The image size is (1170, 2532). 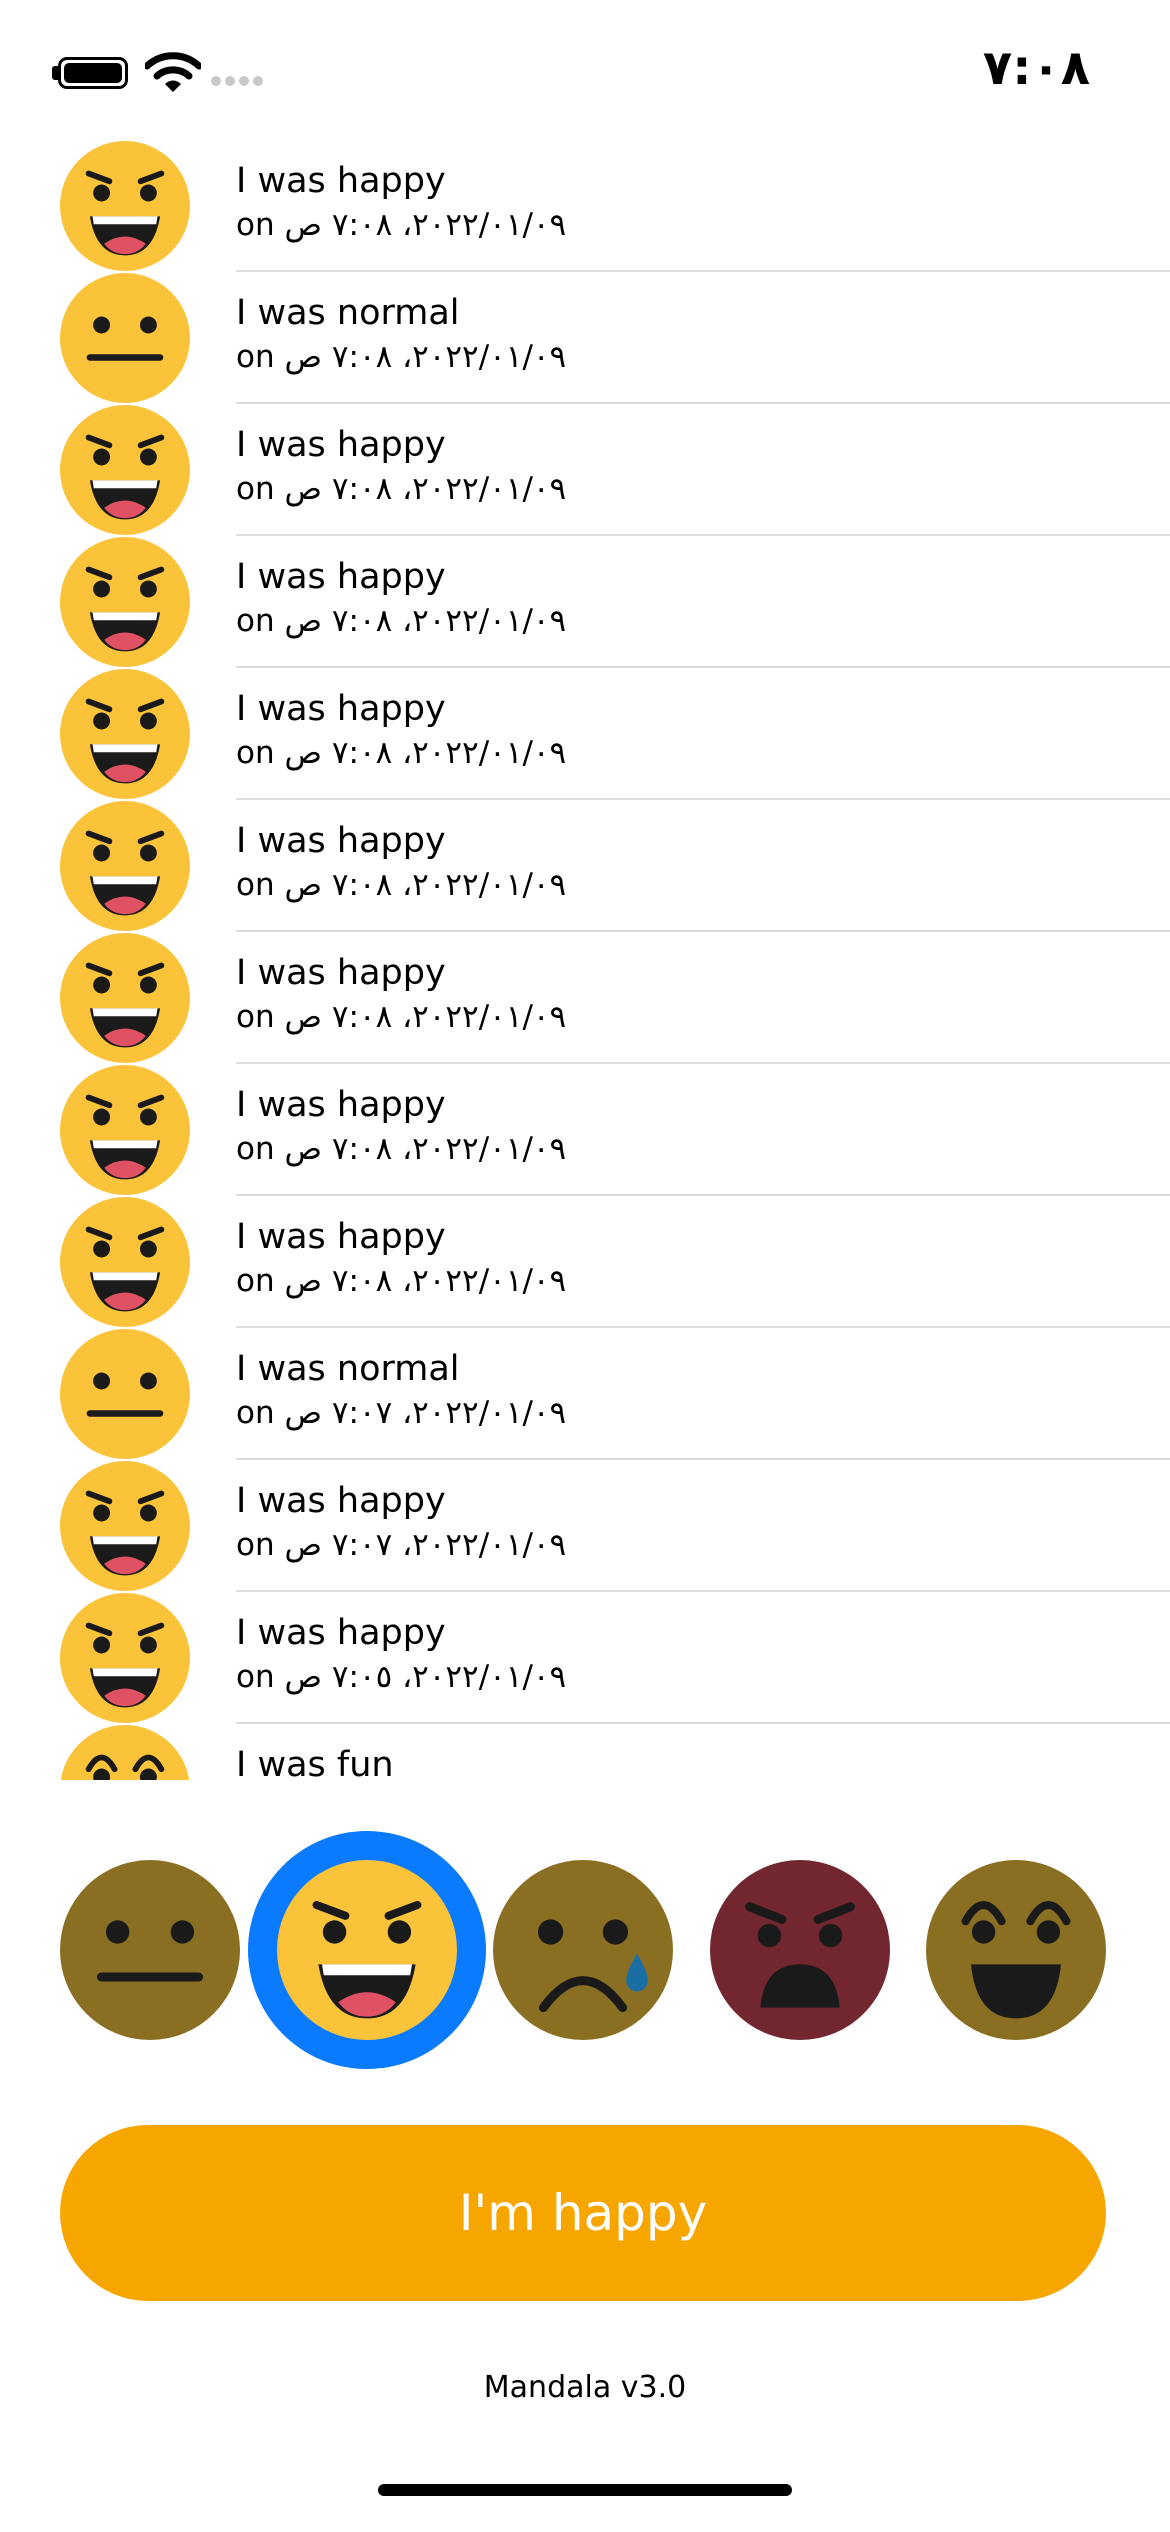 What do you see at coordinates (585, 1394) in the screenshot?
I see `history-row: I was normal on ٢٠٢٢/٠١/٠٩، ٧:٠٧ ص` at bounding box center [585, 1394].